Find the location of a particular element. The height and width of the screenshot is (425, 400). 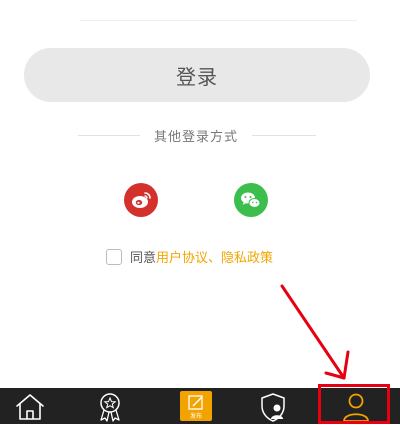

tab-home is located at coordinates (40, 406).